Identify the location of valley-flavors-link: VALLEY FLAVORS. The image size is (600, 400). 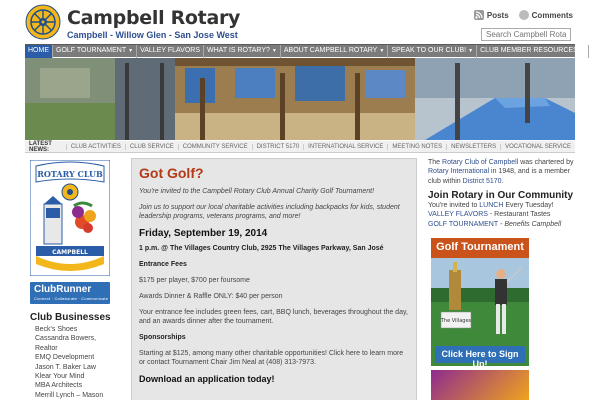
(458, 214).